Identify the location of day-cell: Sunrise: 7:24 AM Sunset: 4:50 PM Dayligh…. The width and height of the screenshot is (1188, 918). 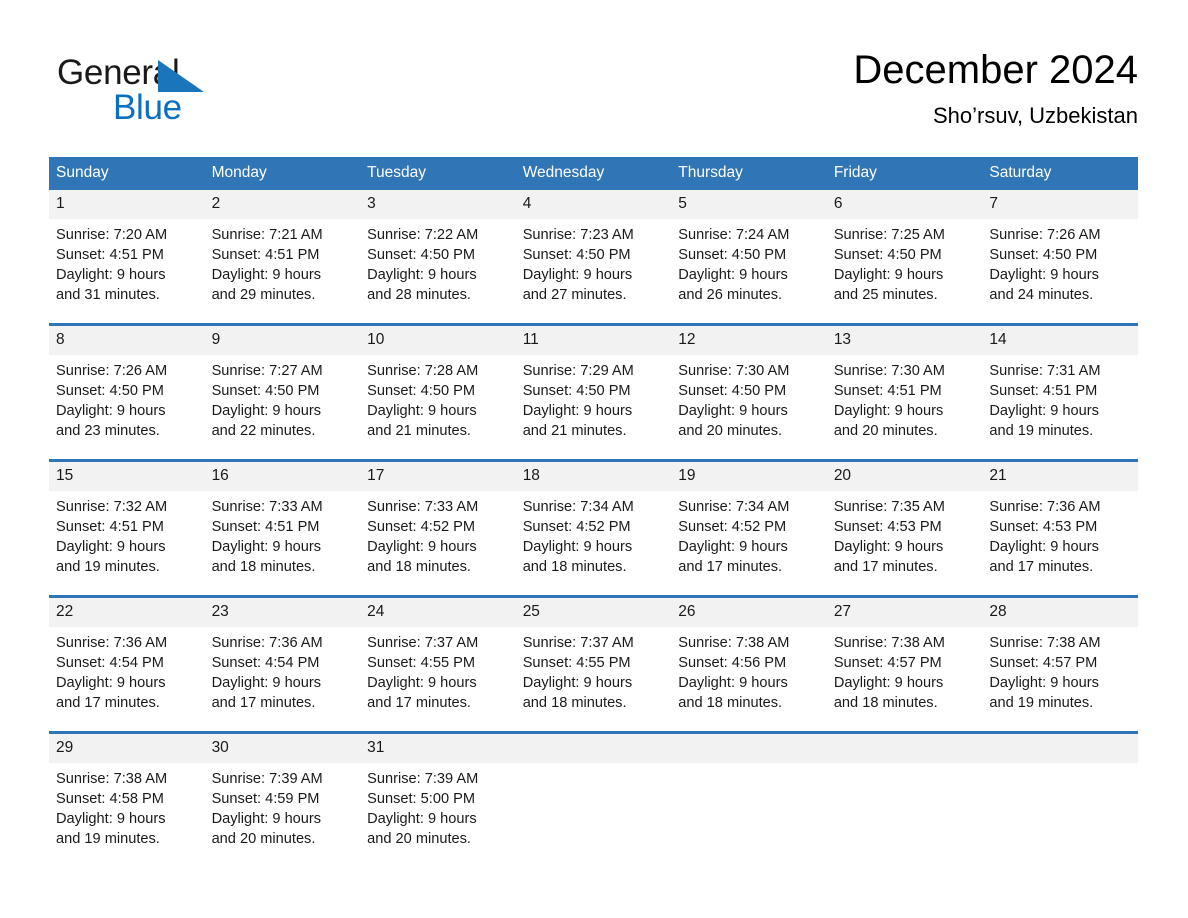
(749, 264).